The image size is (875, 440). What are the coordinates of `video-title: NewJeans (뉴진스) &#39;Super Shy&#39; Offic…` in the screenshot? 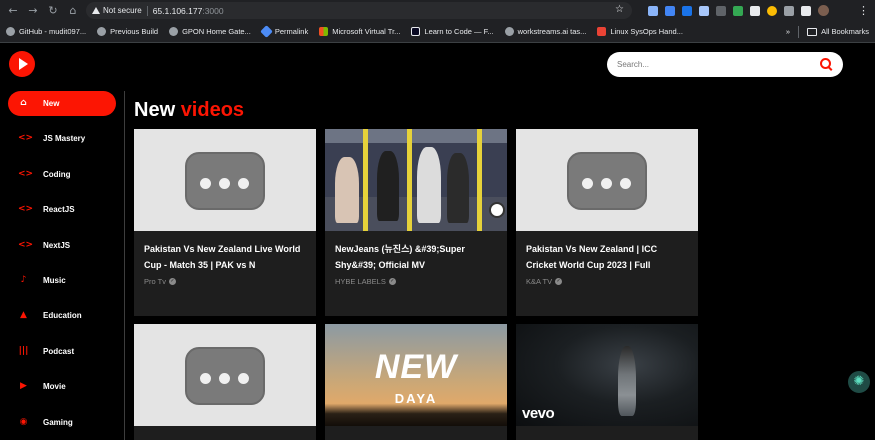 It's located at (416, 257).